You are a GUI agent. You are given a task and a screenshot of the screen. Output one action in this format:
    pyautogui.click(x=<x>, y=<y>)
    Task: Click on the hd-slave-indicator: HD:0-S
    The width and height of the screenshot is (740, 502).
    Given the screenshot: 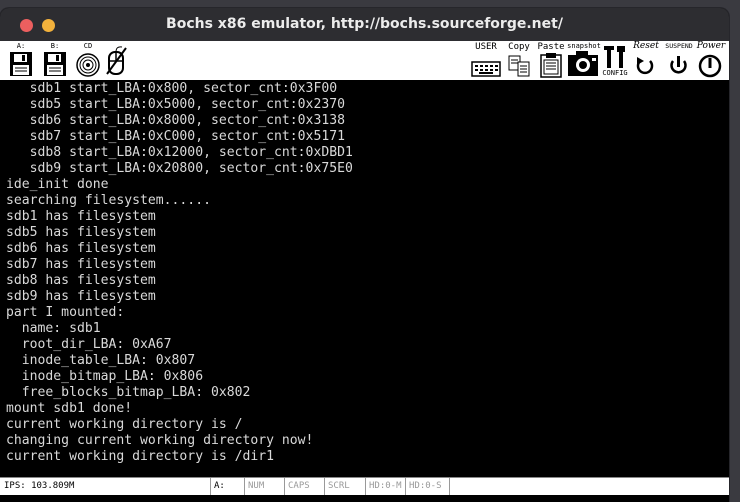 What is the action you would take?
    pyautogui.click(x=427, y=486)
    